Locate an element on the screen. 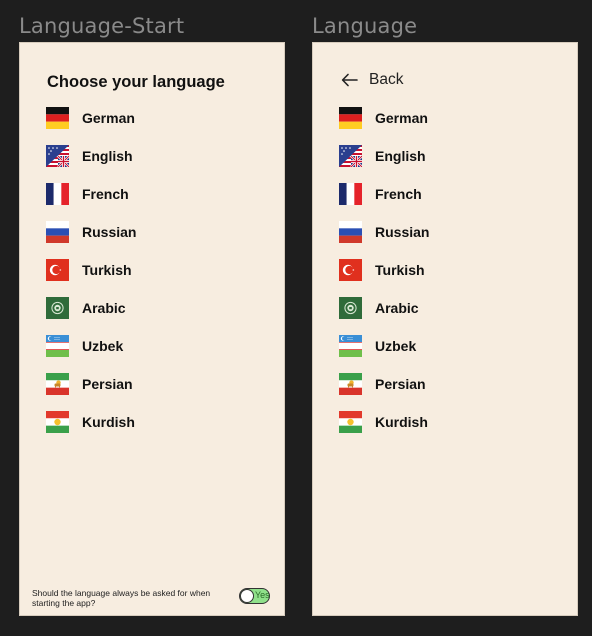 Image resolution: width=592 pixels, height=636 pixels. toggle-knob is located at coordinates (247, 596).